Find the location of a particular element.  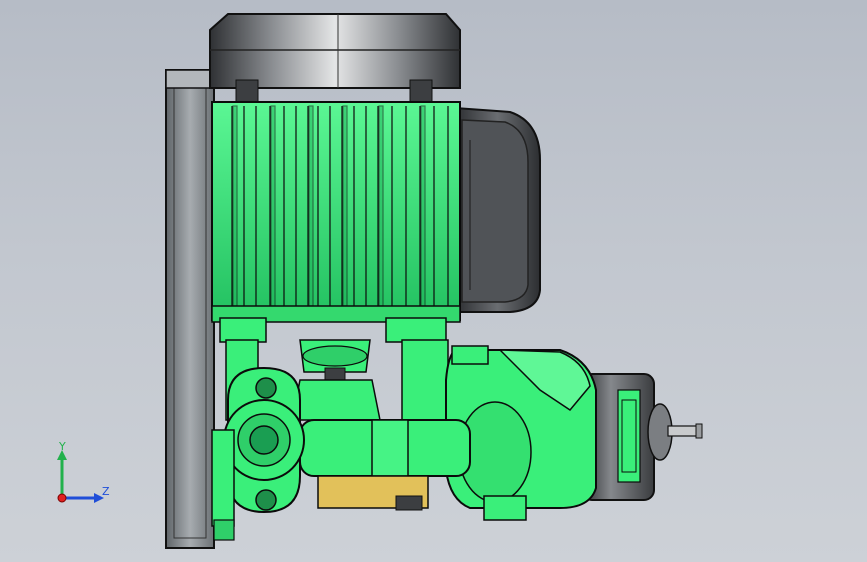

x-axis-origin is located at coordinates (62, 498).